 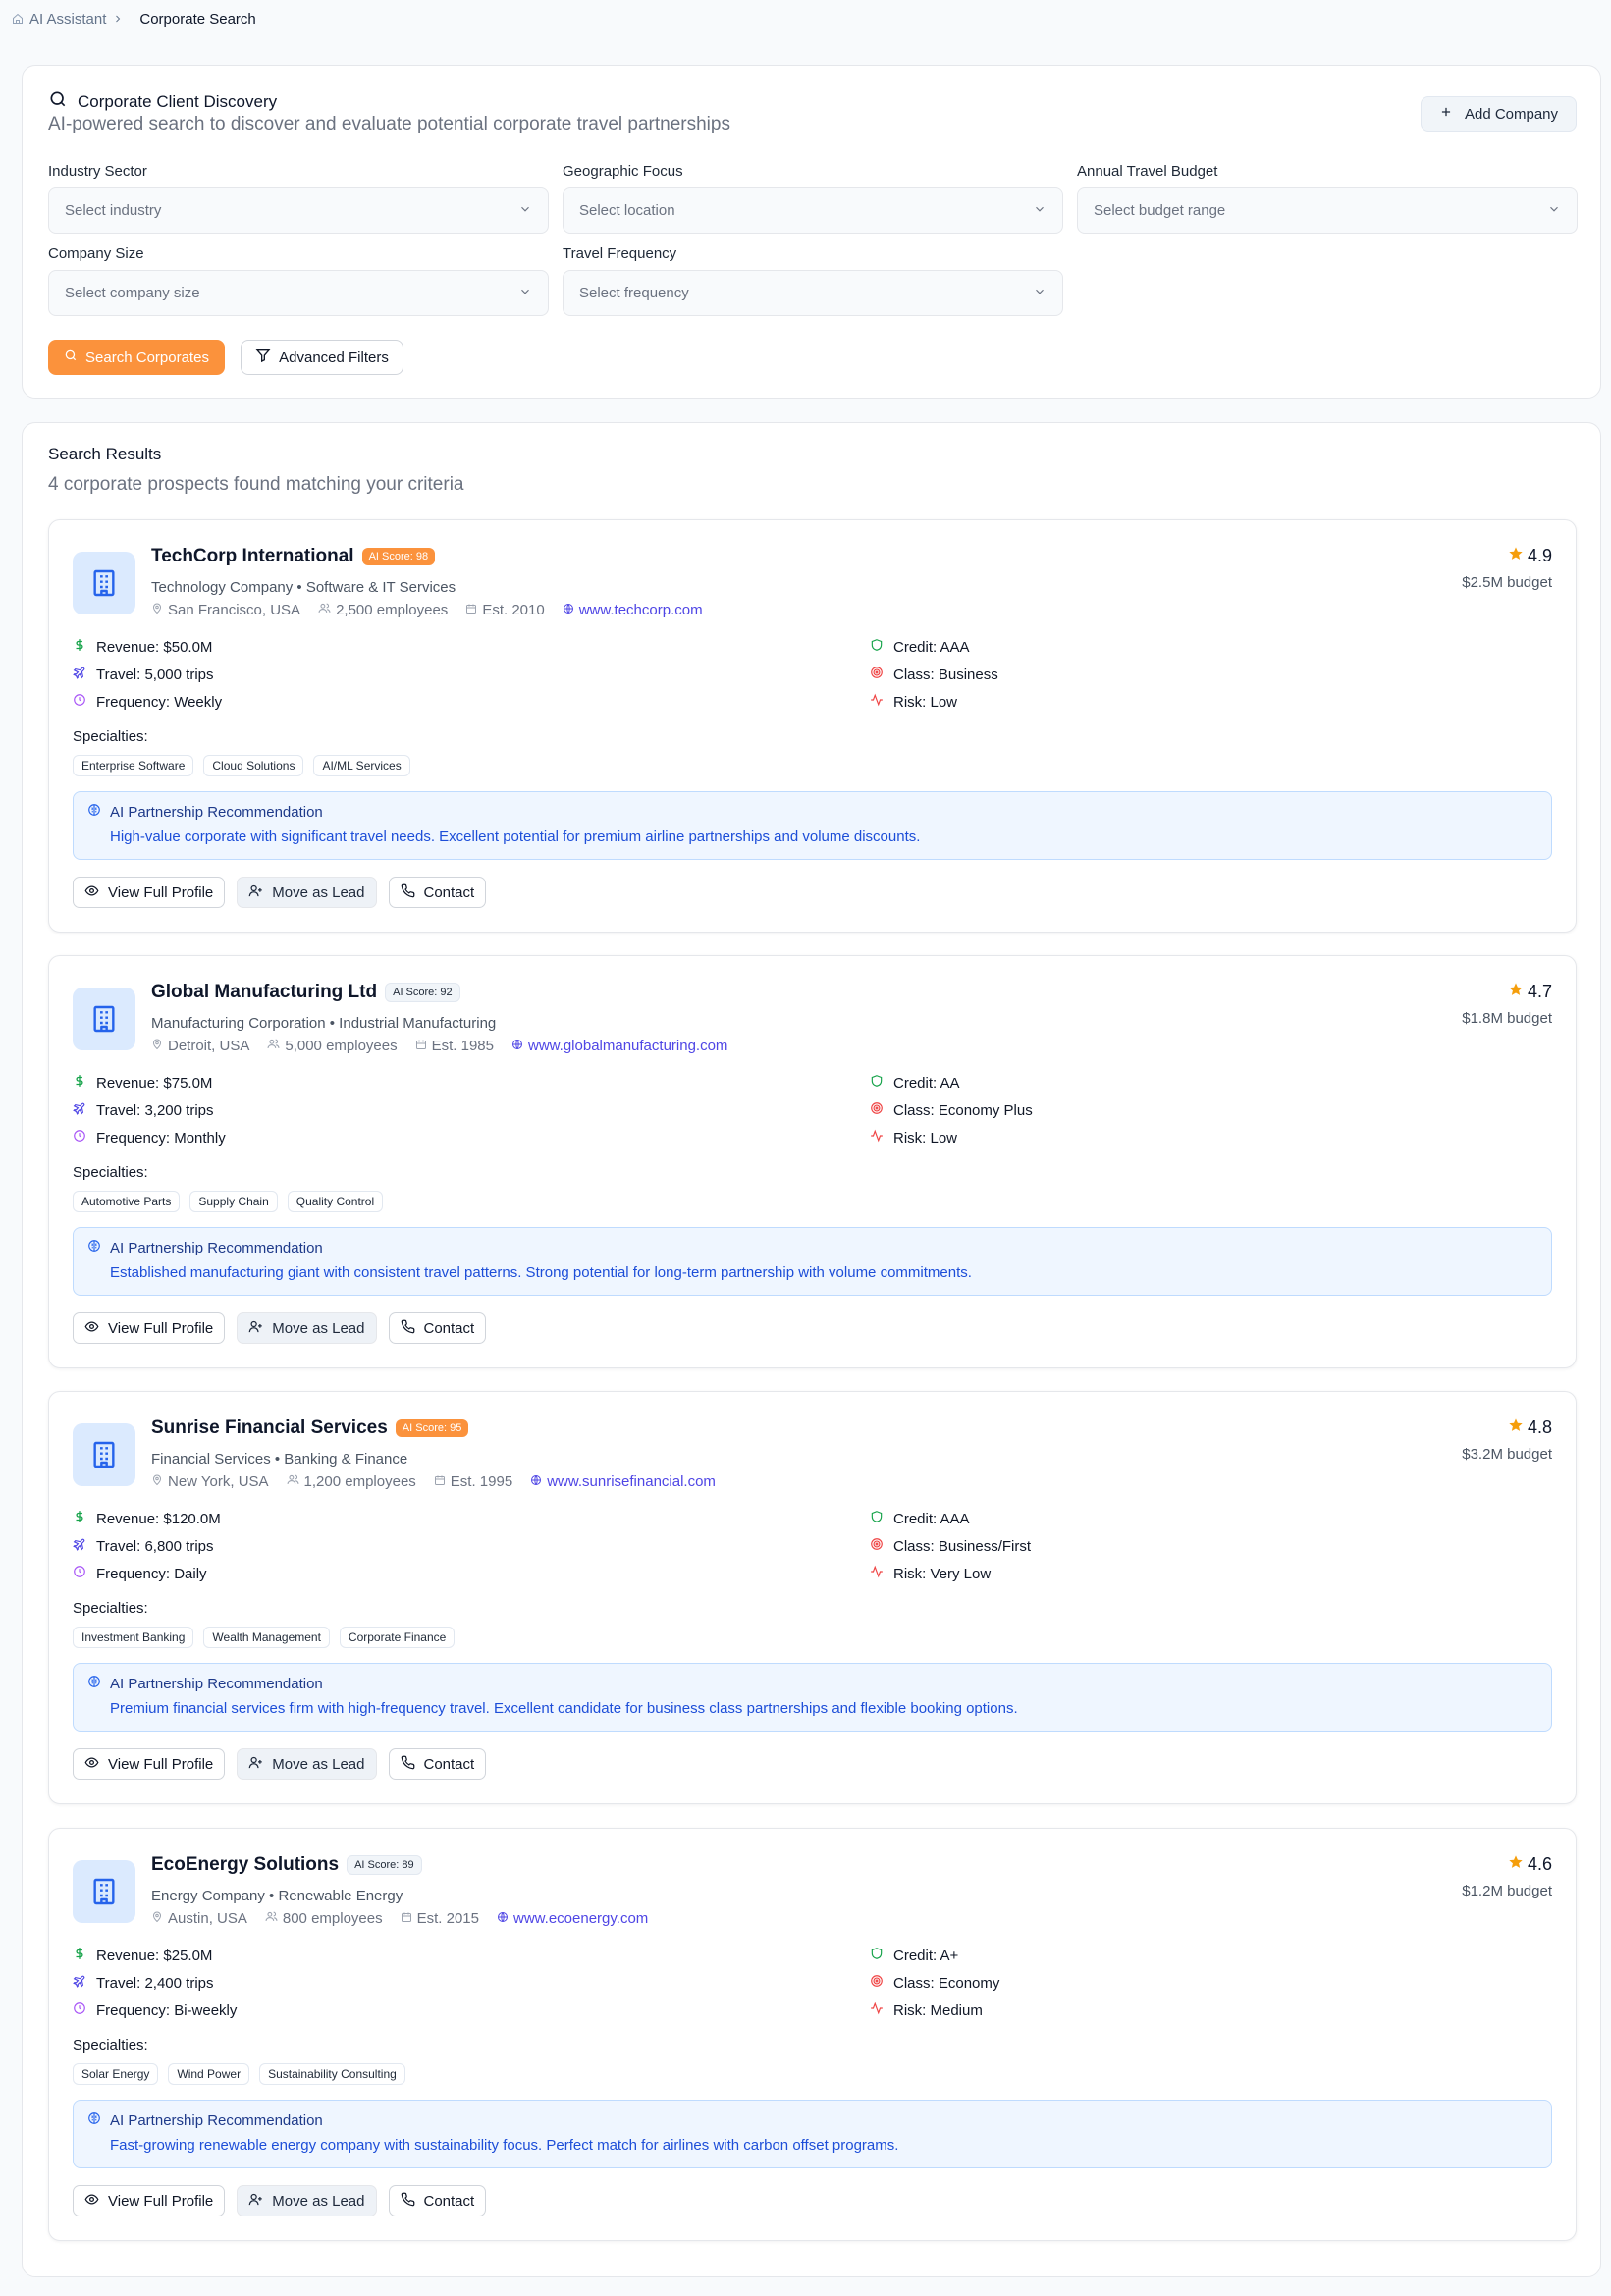 I want to click on established-text: Est. 1985, so click(x=463, y=1046).